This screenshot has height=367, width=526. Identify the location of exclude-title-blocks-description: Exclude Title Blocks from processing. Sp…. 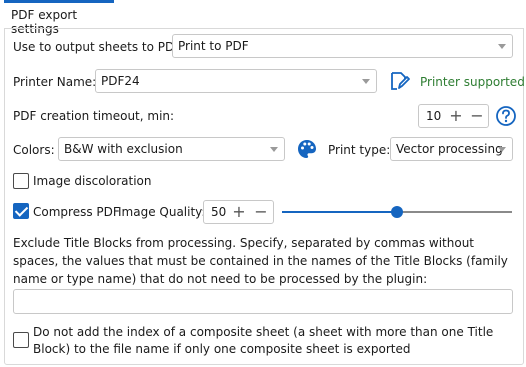
(260, 261).